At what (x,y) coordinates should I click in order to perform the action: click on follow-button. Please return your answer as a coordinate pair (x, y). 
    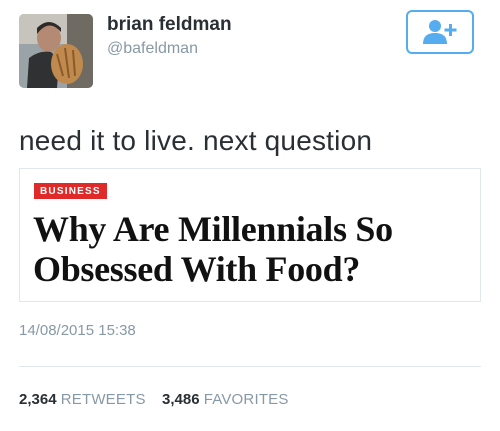
    Looking at the image, I should click on (440, 32).